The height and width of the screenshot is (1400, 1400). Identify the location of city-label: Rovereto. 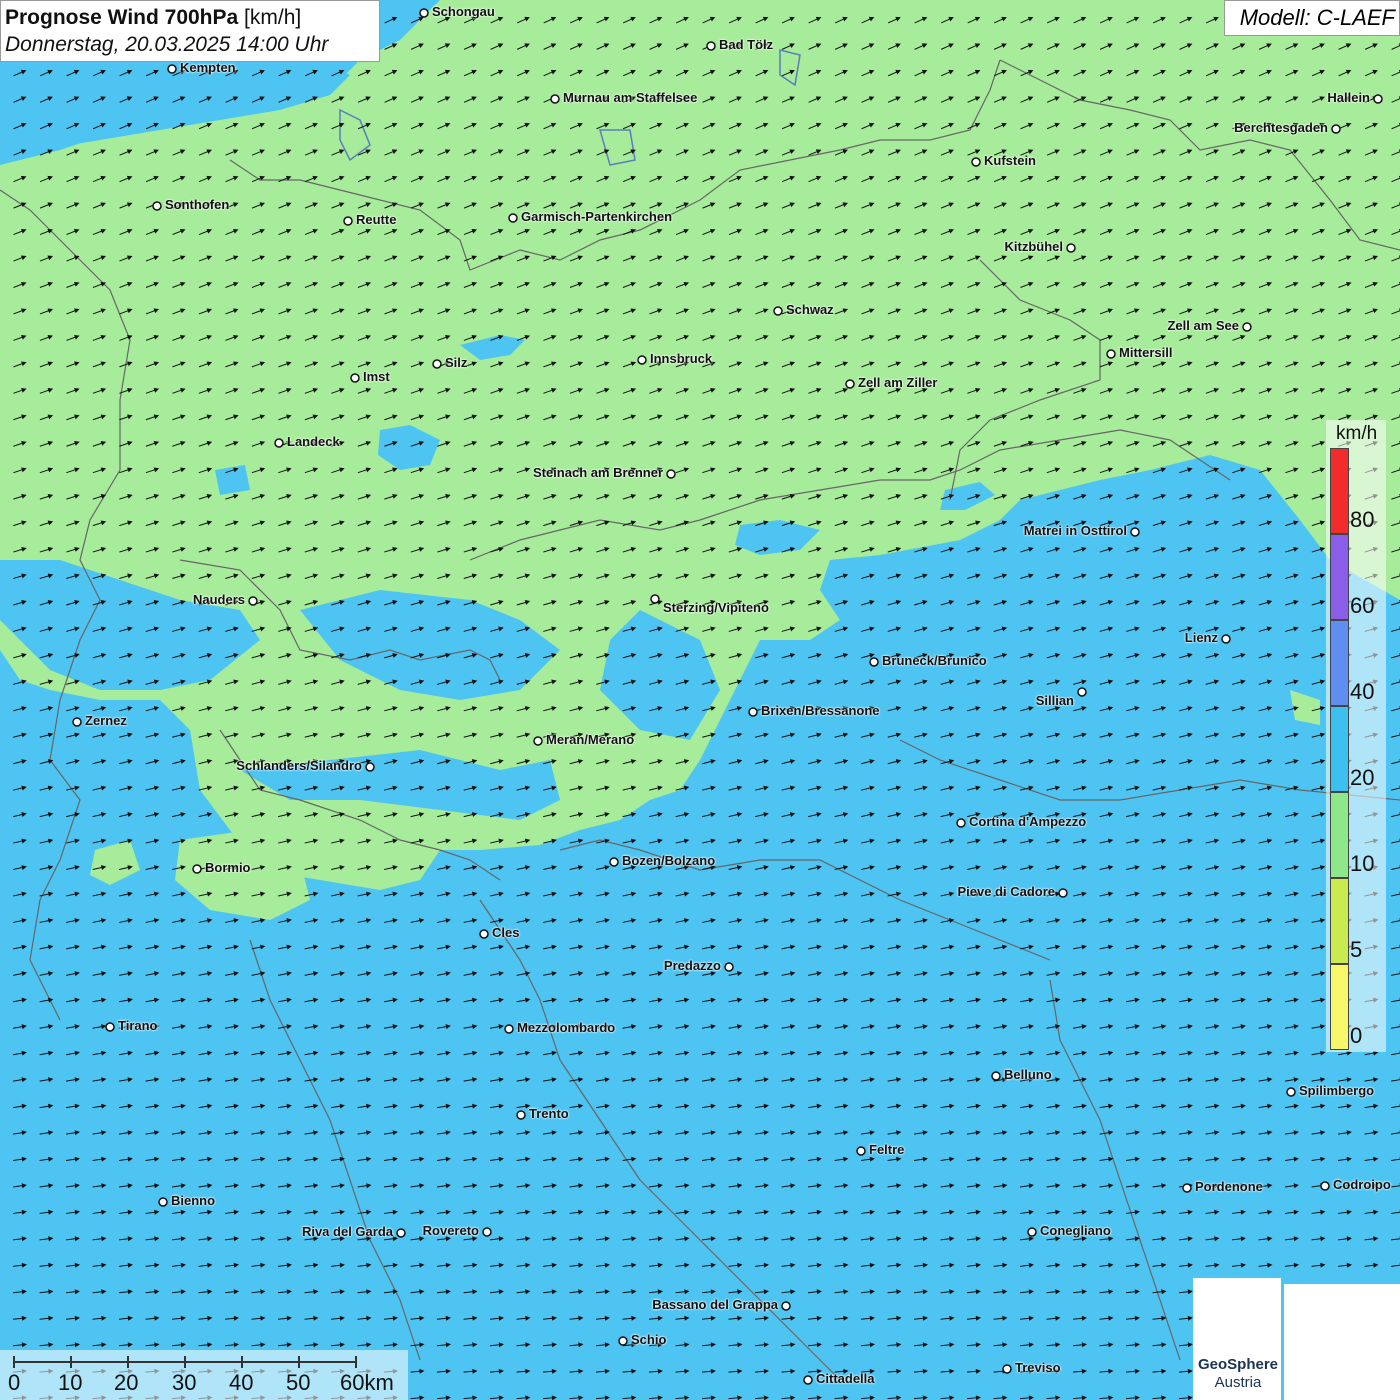
(450, 1230).